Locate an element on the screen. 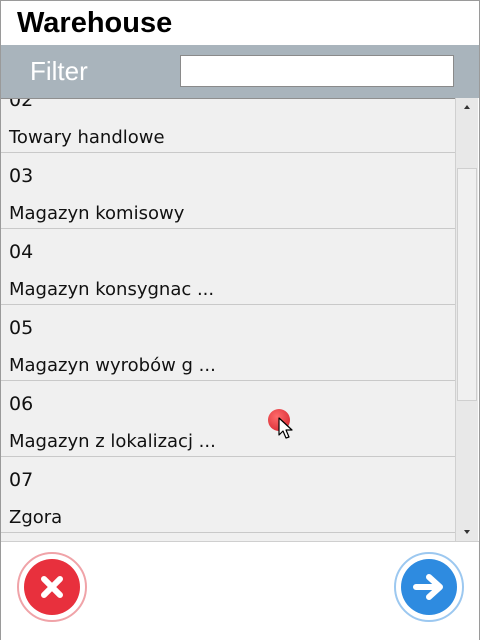  list-item: 02 Towary handlowe is located at coordinates (228, 125).